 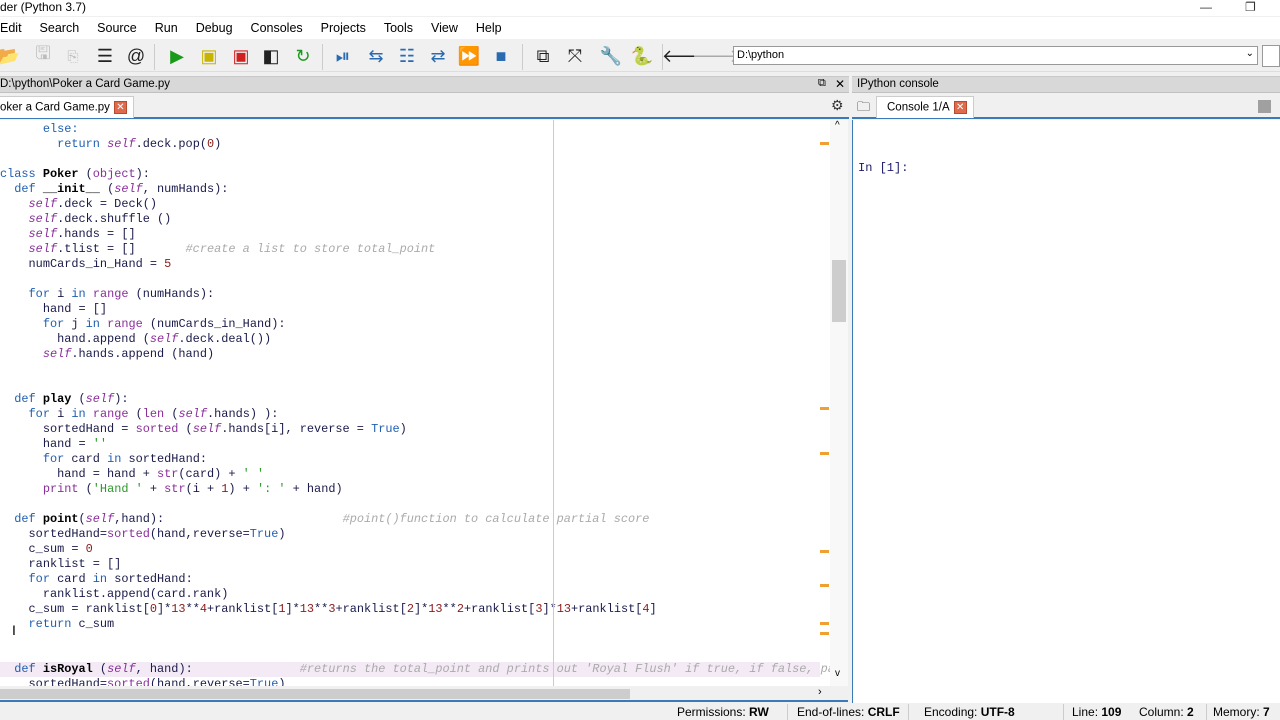 What do you see at coordinates (271, 56) in the screenshot?
I see `run-selection-icon: ◧` at bounding box center [271, 56].